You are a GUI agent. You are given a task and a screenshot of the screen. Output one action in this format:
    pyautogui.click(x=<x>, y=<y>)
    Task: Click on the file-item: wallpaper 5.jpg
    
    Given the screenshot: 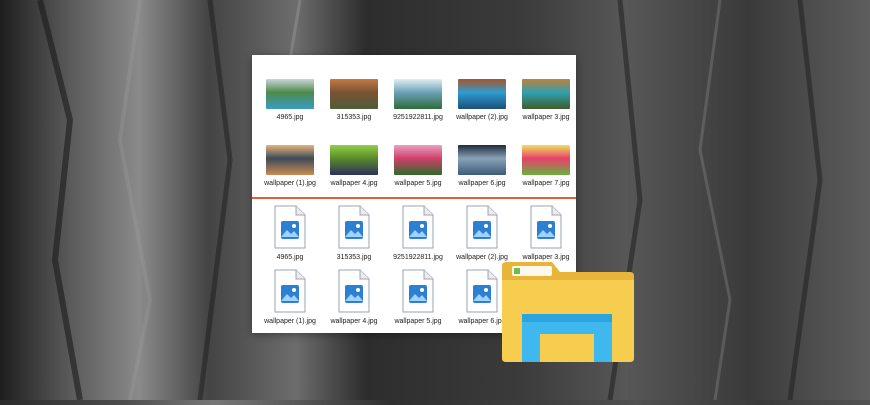 What is the action you would take?
    pyautogui.click(x=418, y=297)
    